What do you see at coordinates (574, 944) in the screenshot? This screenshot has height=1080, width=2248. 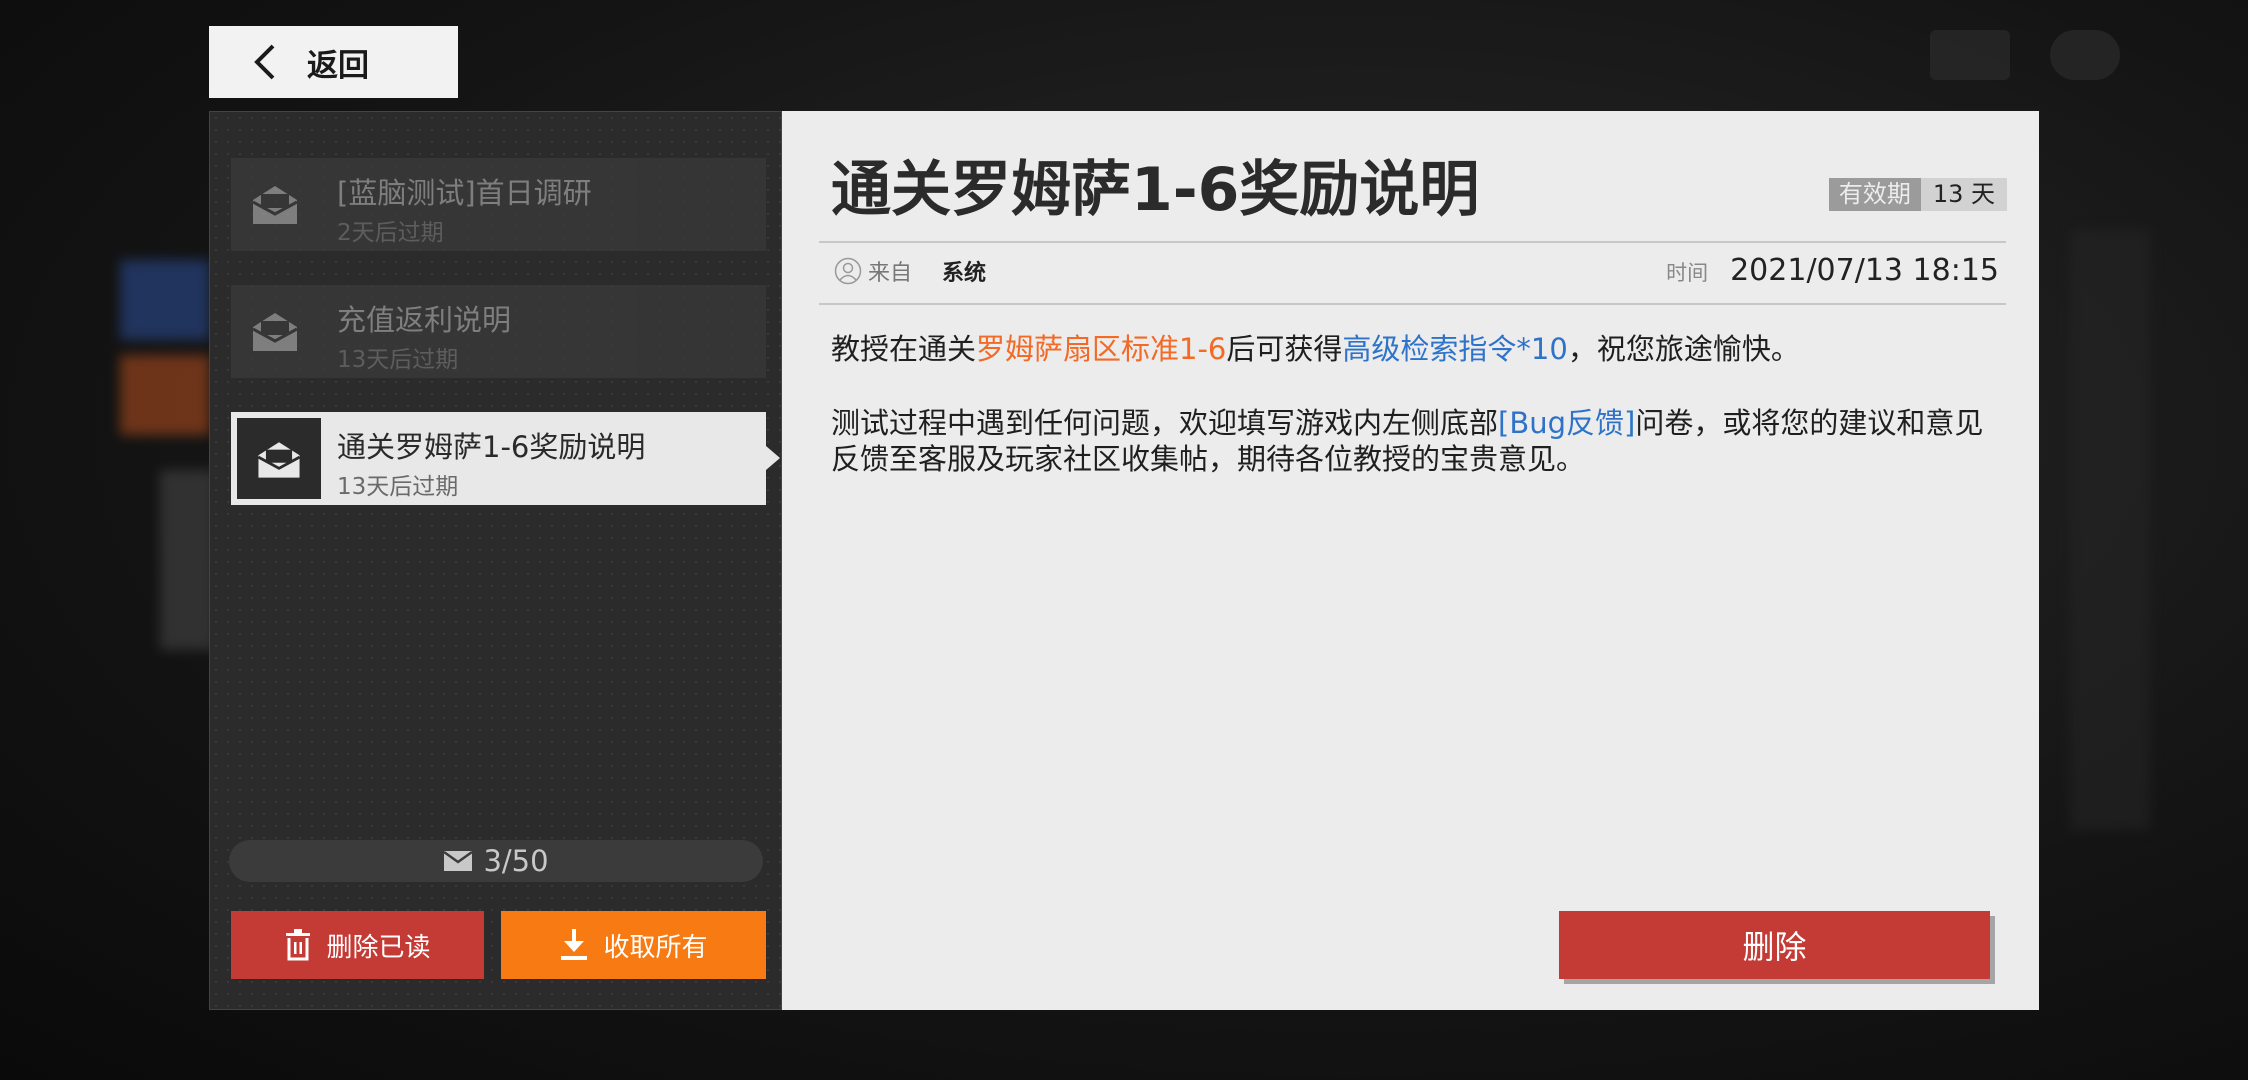 I see `download-icon` at bounding box center [574, 944].